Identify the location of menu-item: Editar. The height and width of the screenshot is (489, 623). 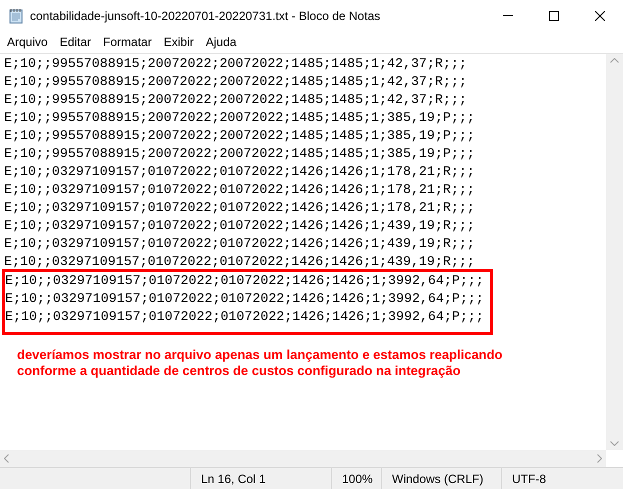
(76, 42).